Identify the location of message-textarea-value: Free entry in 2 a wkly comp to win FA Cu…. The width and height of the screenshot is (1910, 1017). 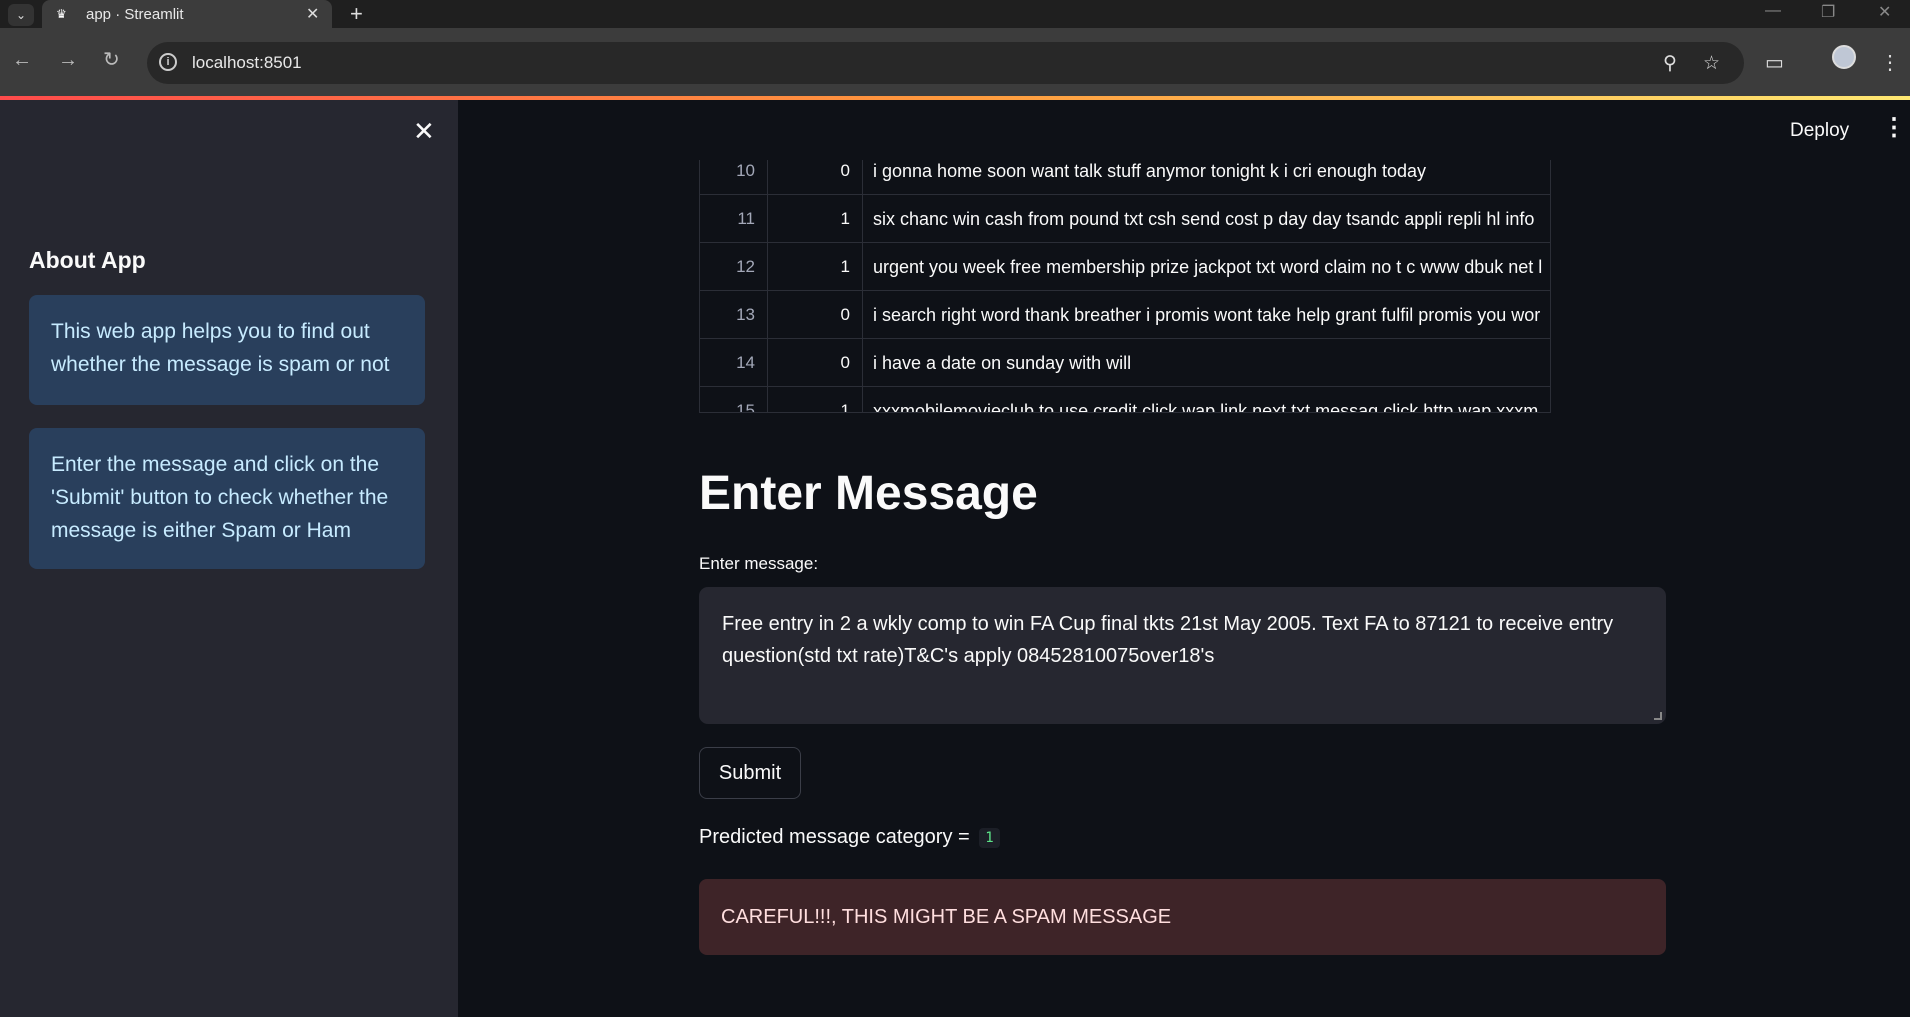
(1168, 640).